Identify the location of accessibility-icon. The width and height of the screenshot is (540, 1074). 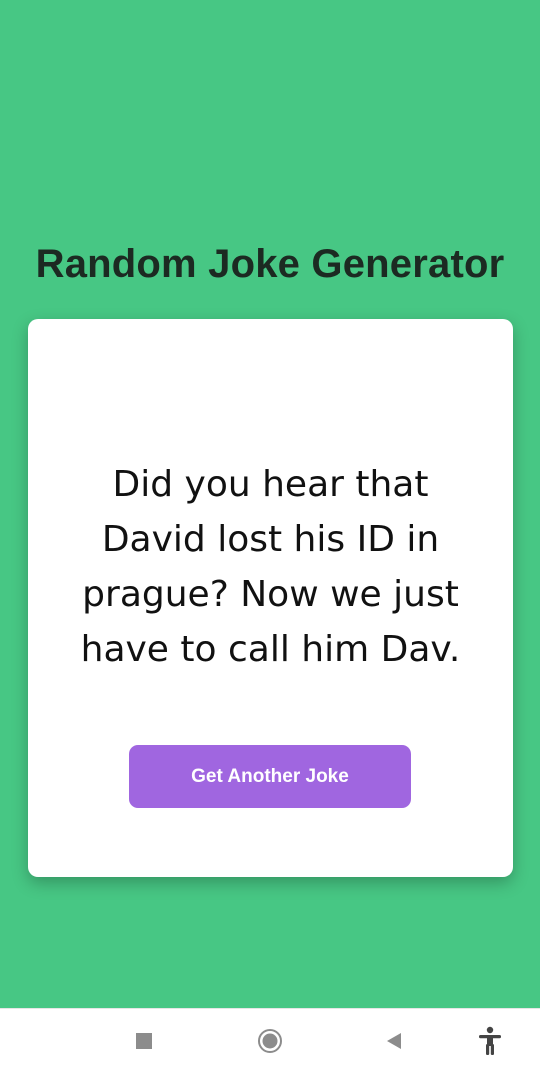
(490, 1041).